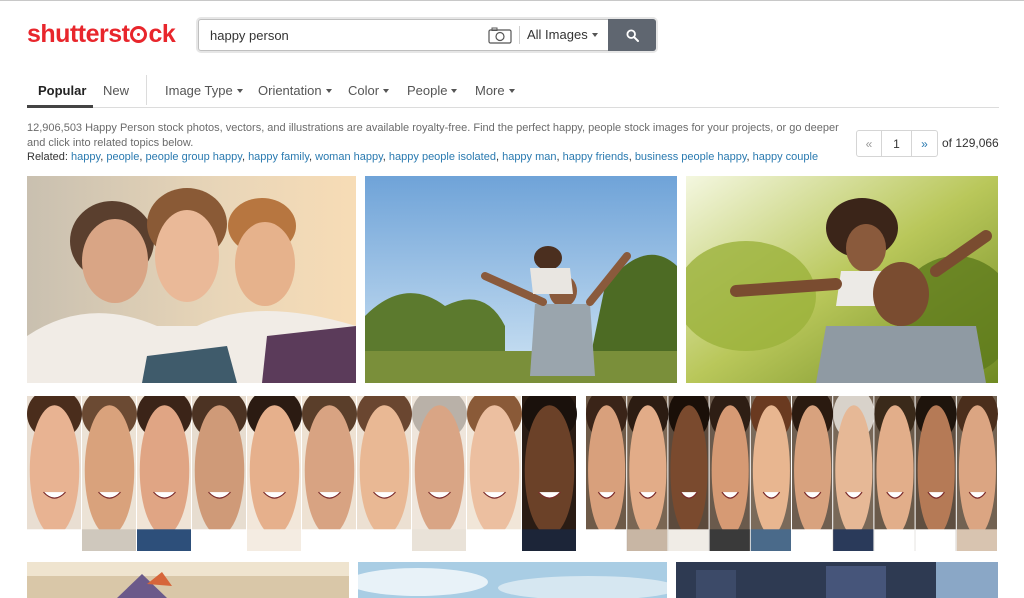 The height and width of the screenshot is (598, 1024). I want to click on filter-color-label: Color, so click(364, 90).